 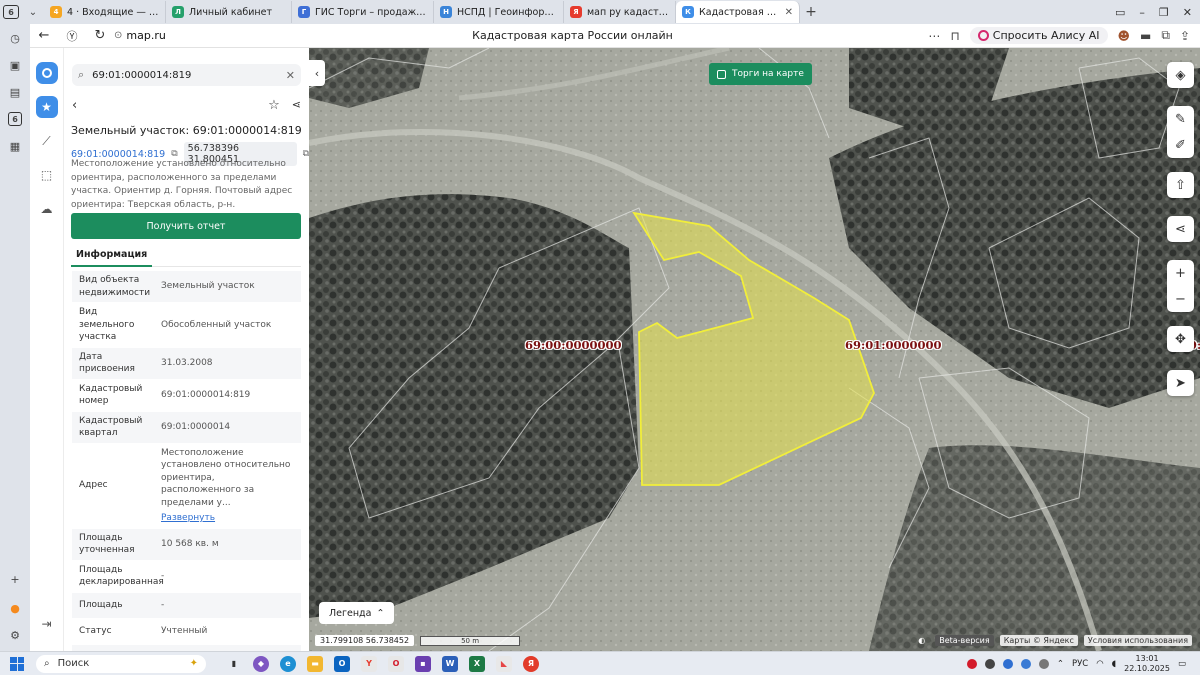 I want to click on tab-list-chevron-icon: ⌄, so click(x=33, y=12).